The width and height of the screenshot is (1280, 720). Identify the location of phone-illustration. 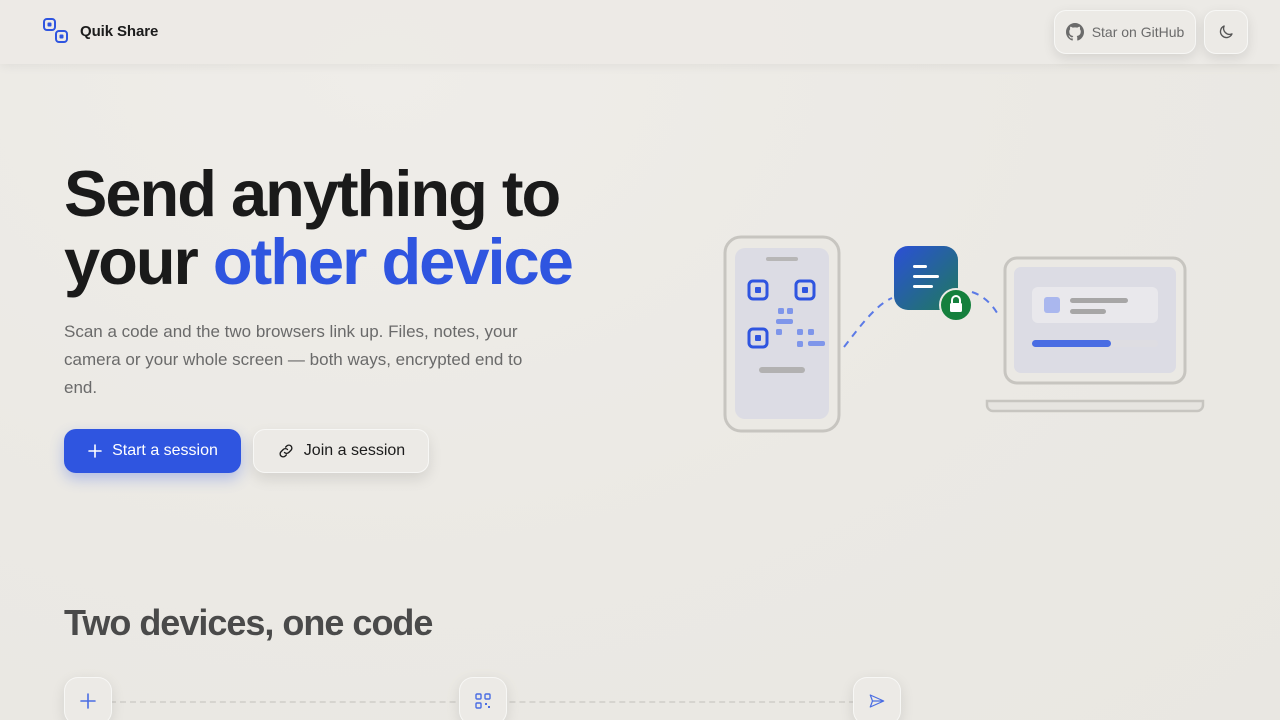
(782, 334).